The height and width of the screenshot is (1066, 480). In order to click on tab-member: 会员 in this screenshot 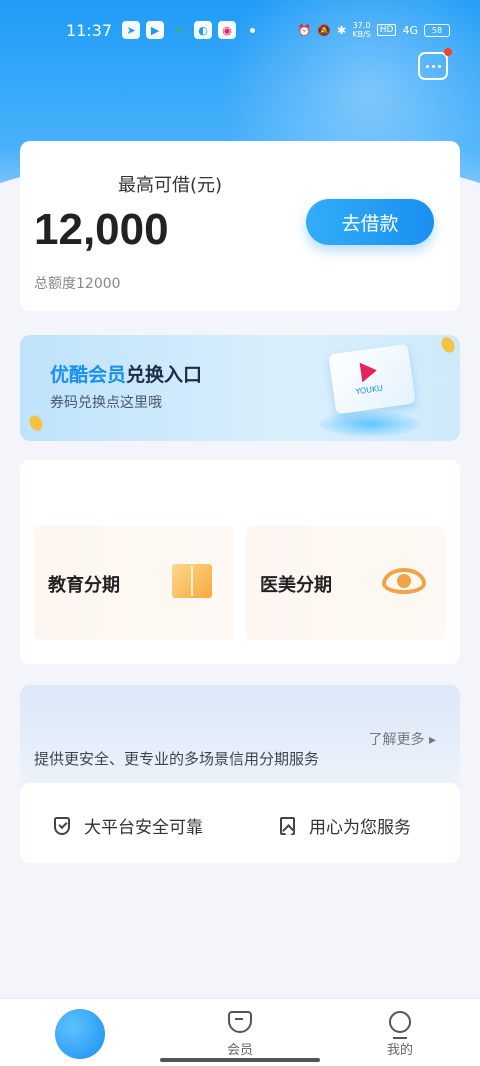, I will do `click(240, 1033)`.